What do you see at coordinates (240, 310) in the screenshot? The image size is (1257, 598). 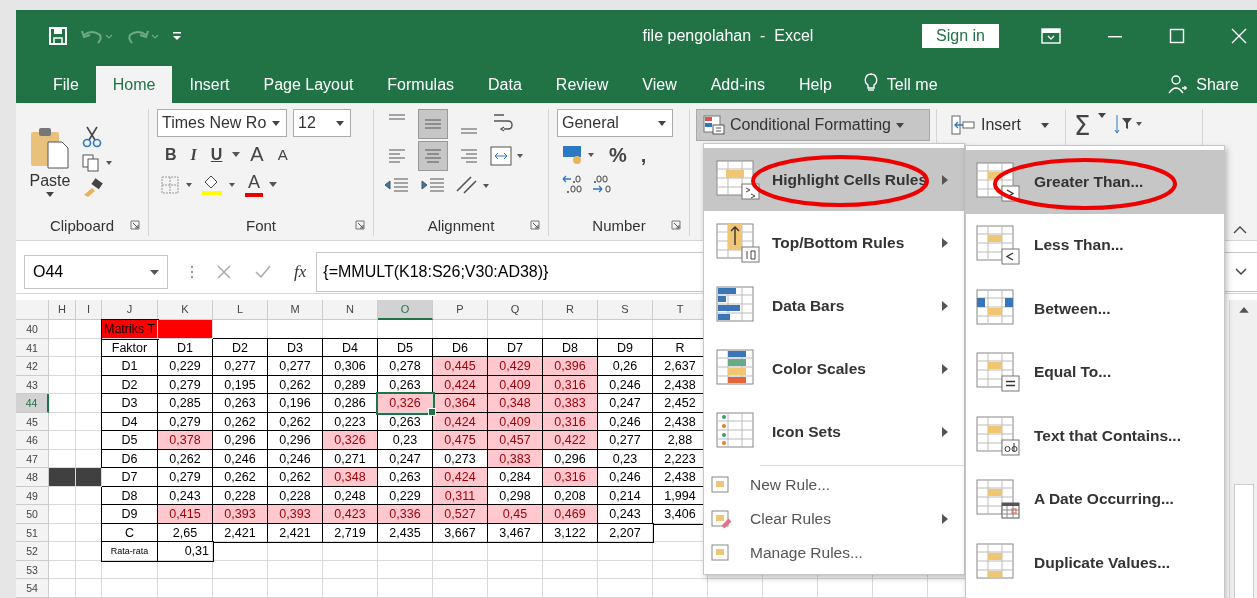 I see `column-header: L` at bounding box center [240, 310].